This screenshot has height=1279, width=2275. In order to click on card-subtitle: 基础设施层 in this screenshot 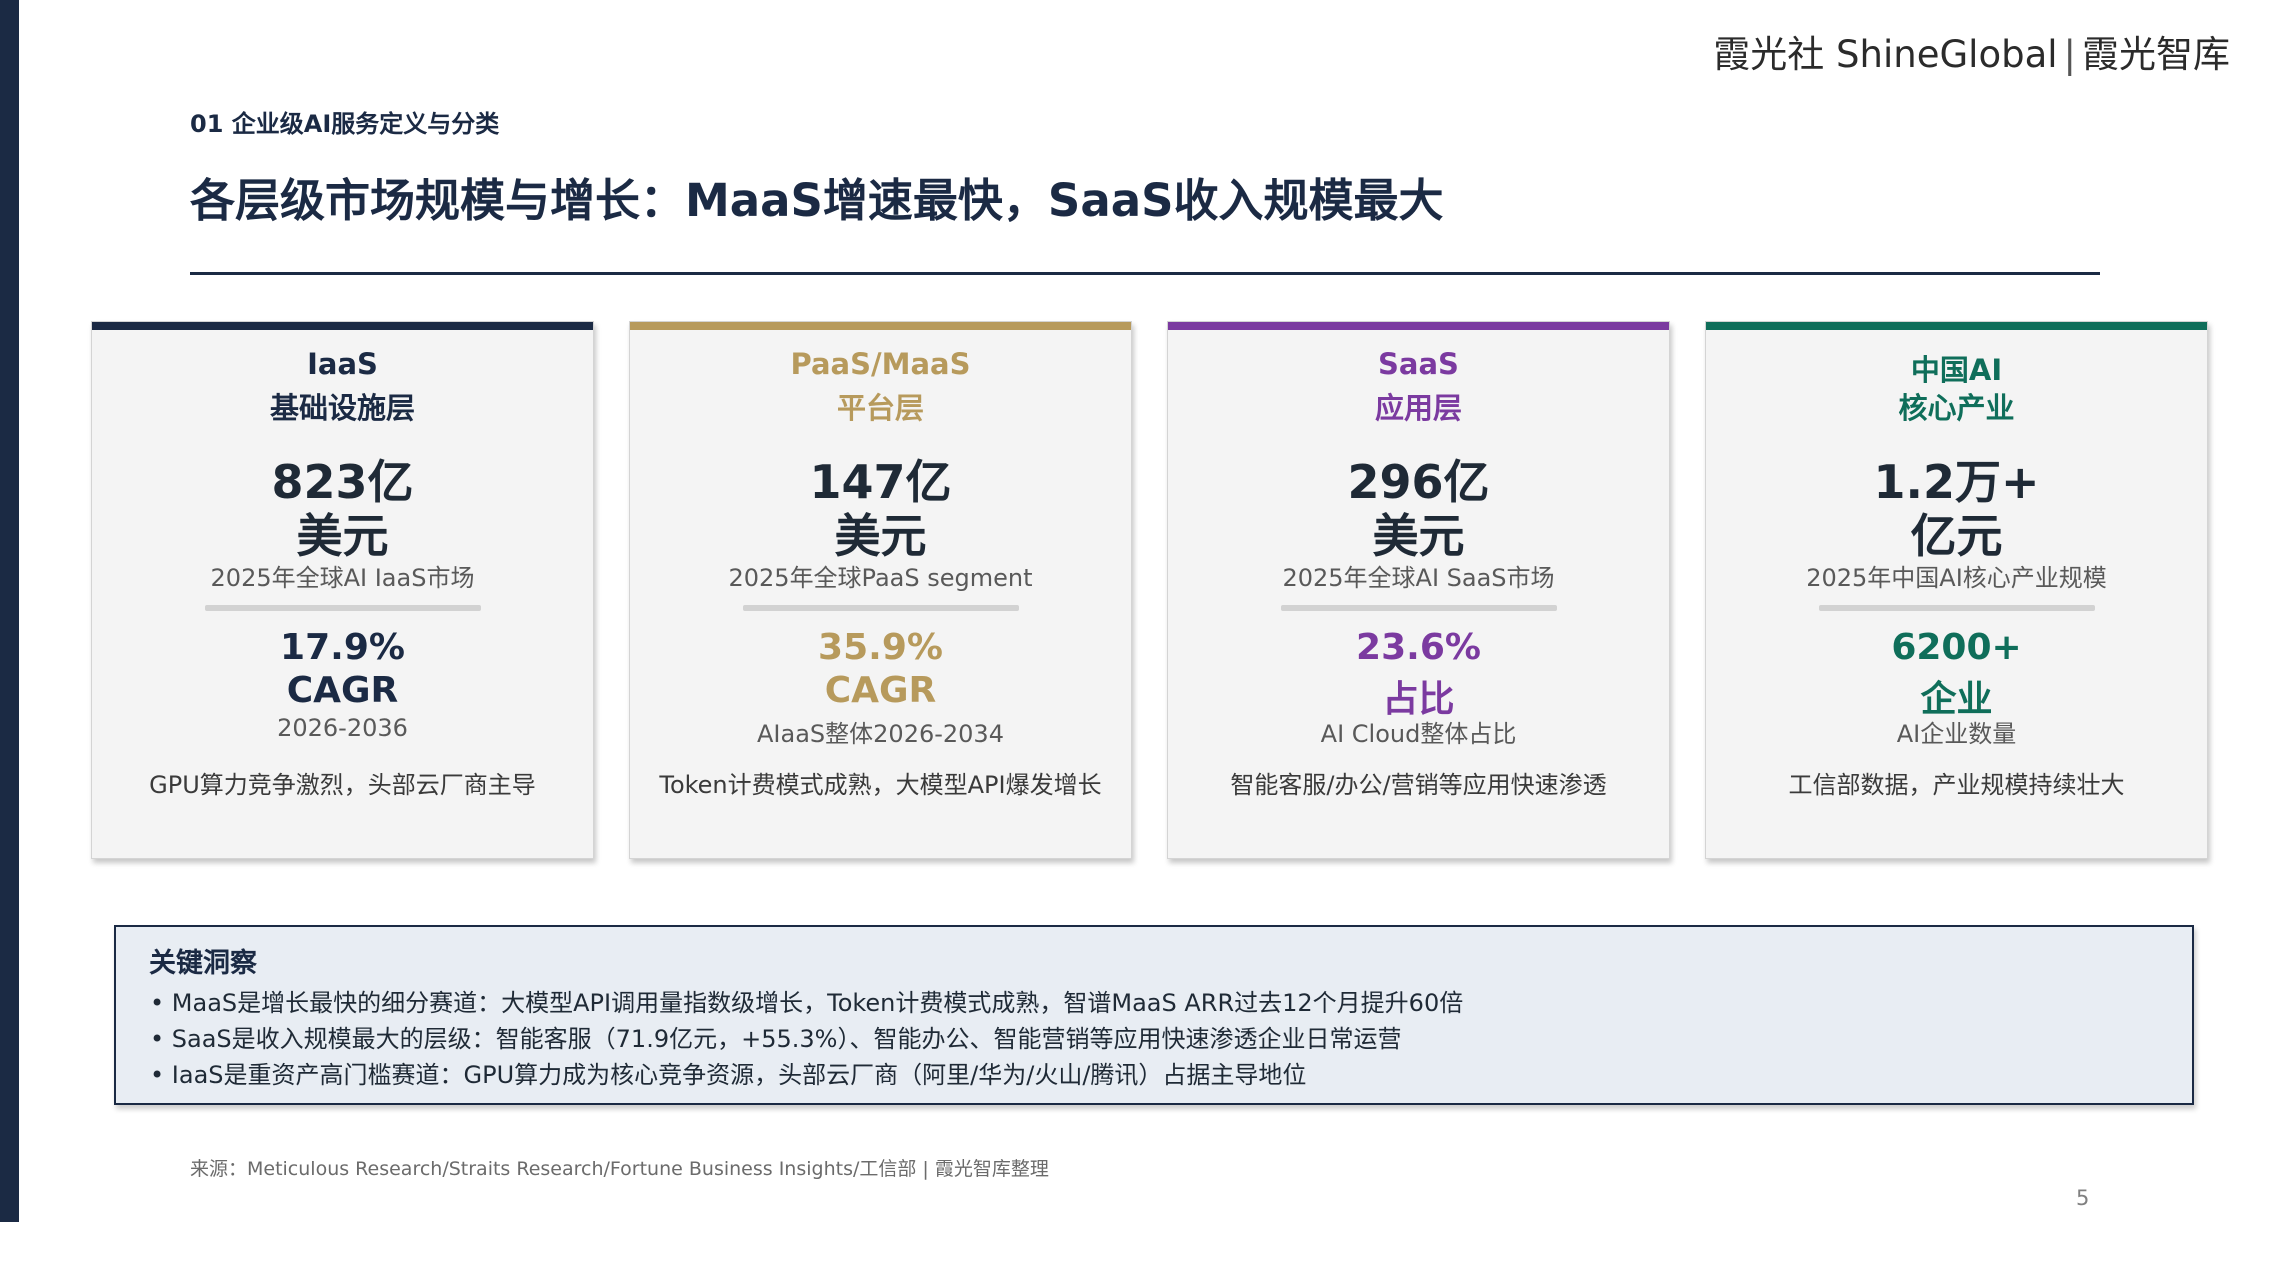, I will do `click(342, 408)`.